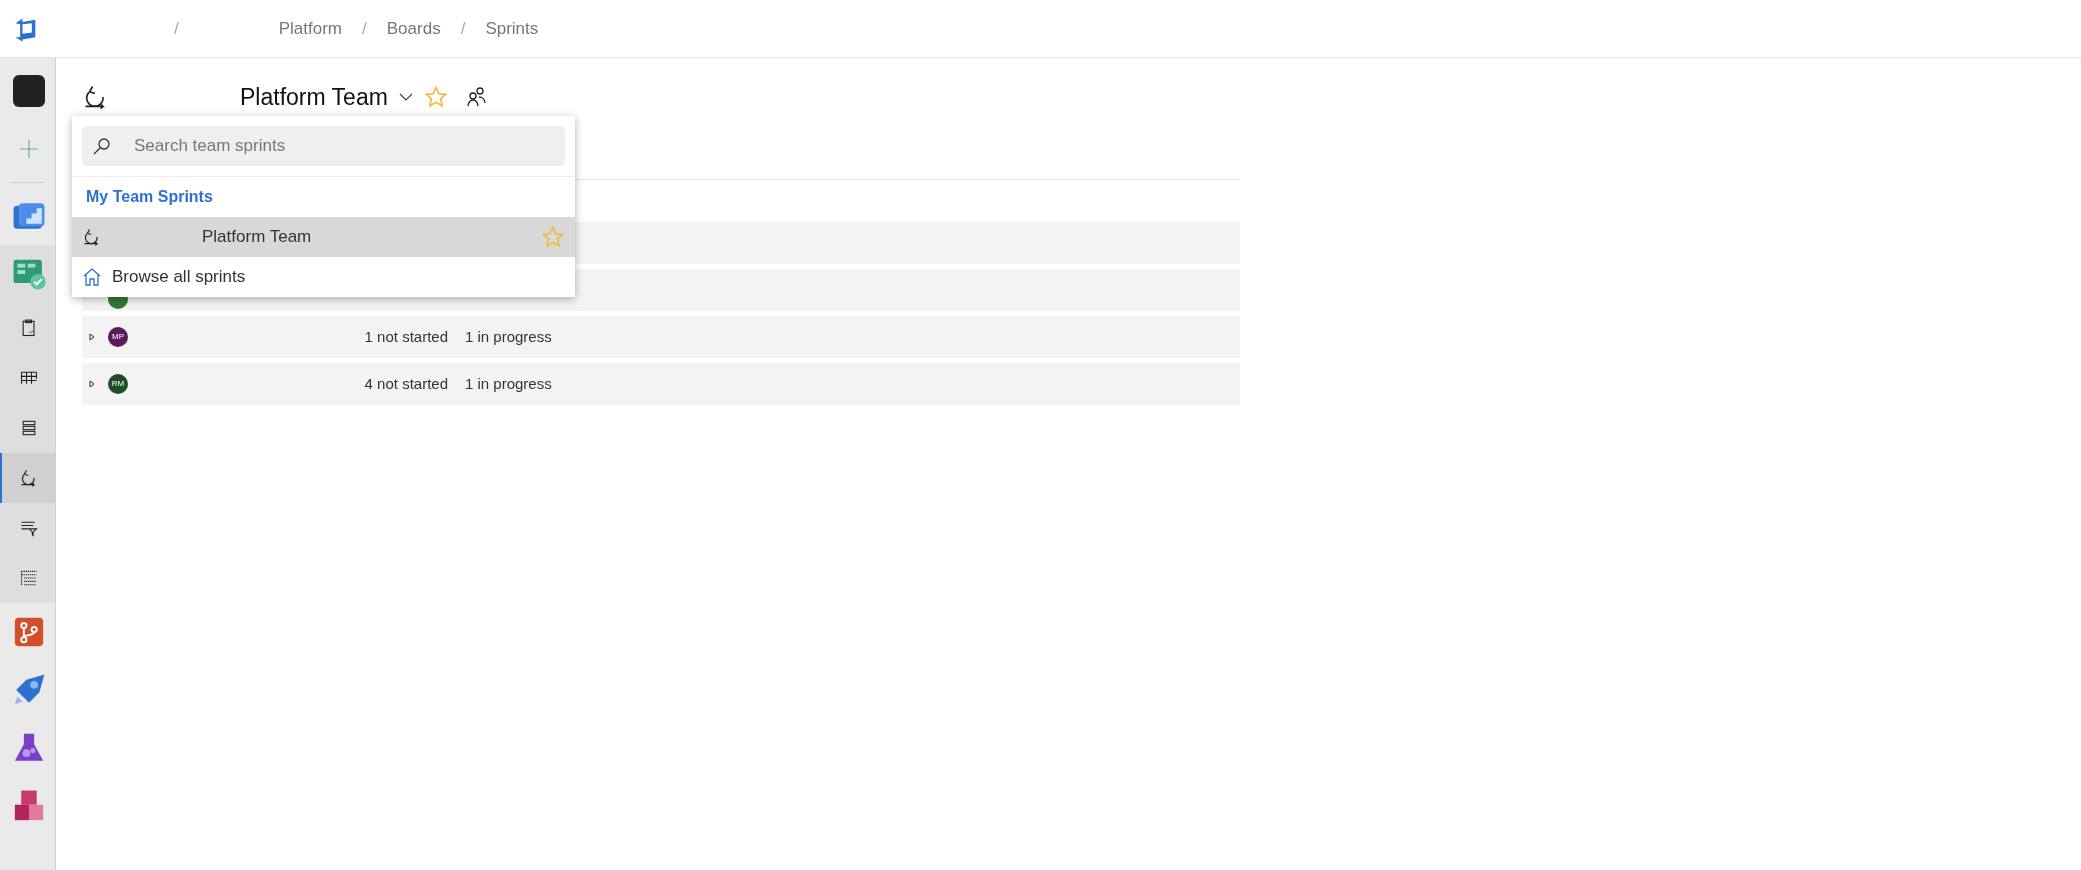 This screenshot has width=2081, height=870. What do you see at coordinates (512, 28) in the screenshot?
I see `breadcrumb-link: Sprints` at bounding box center [512, 28].